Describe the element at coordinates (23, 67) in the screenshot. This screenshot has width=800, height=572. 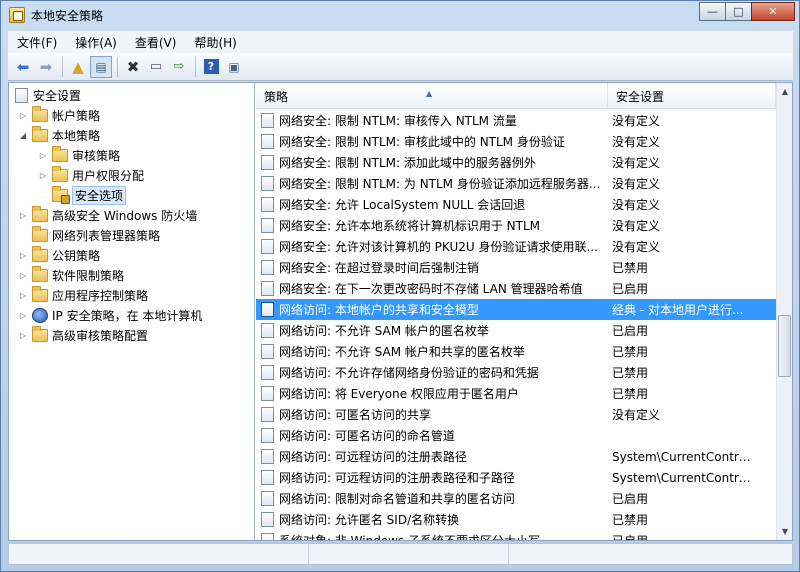
I see `back-button: ⬅` at that location.